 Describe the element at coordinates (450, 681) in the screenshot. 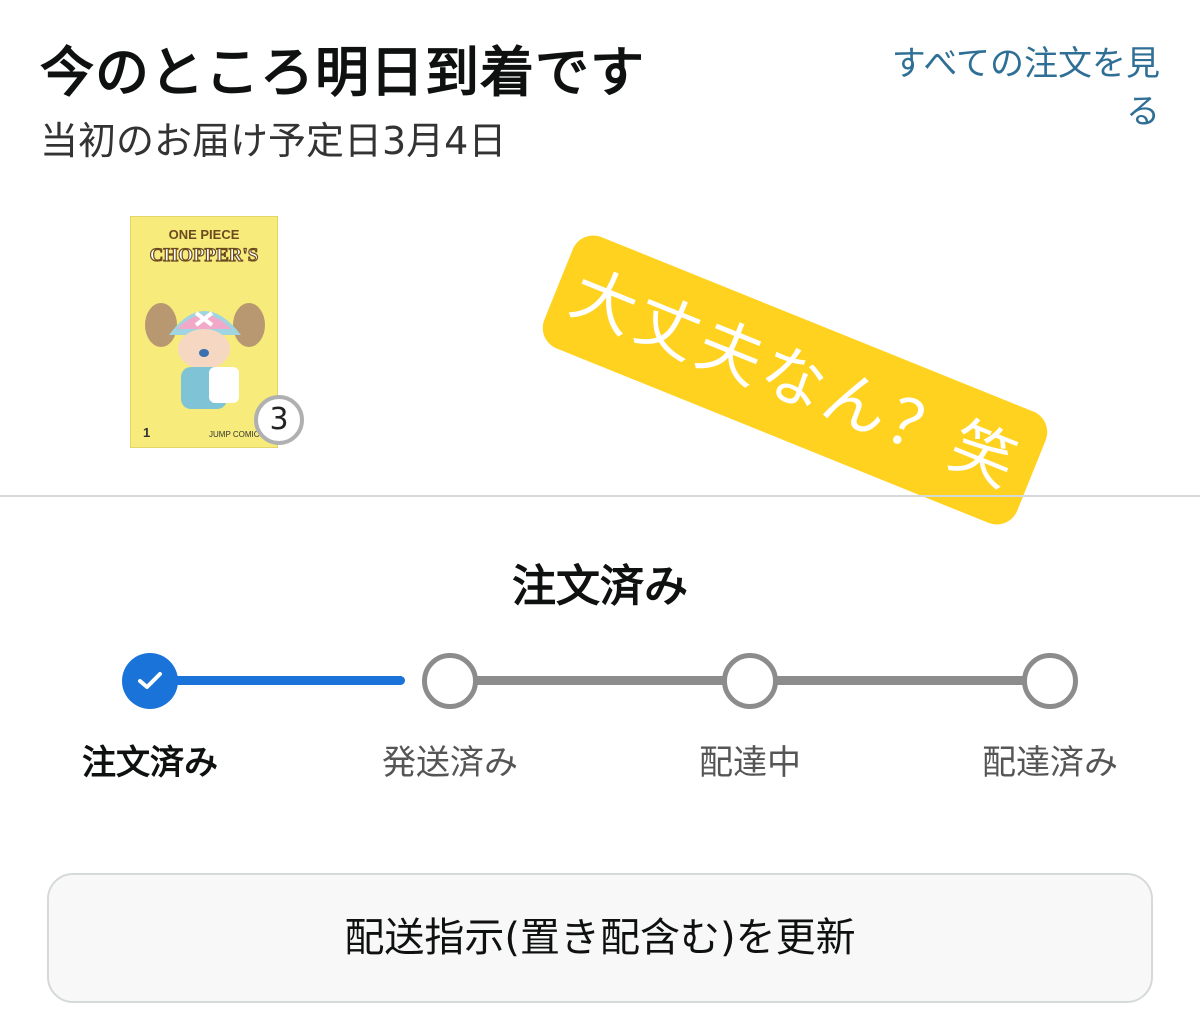

I see `step-shipped-indicator` at that location.